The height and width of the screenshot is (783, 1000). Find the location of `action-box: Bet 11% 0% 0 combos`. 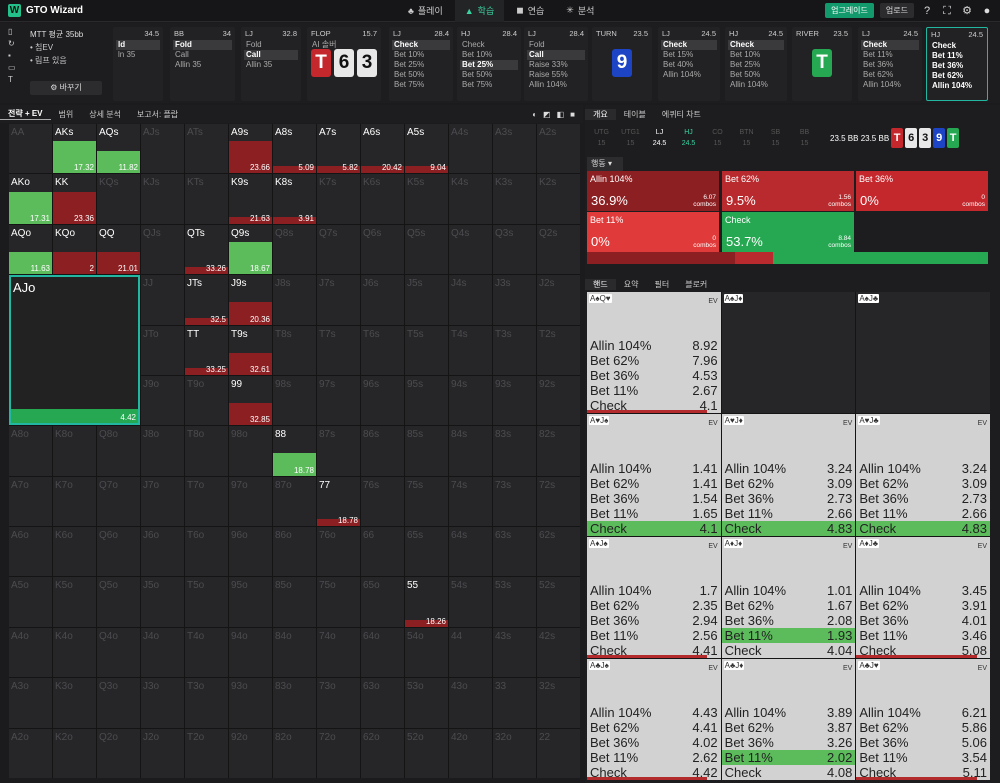

action-box: Bet 11% 0% 0 combos is located at coordinates (653, 232).